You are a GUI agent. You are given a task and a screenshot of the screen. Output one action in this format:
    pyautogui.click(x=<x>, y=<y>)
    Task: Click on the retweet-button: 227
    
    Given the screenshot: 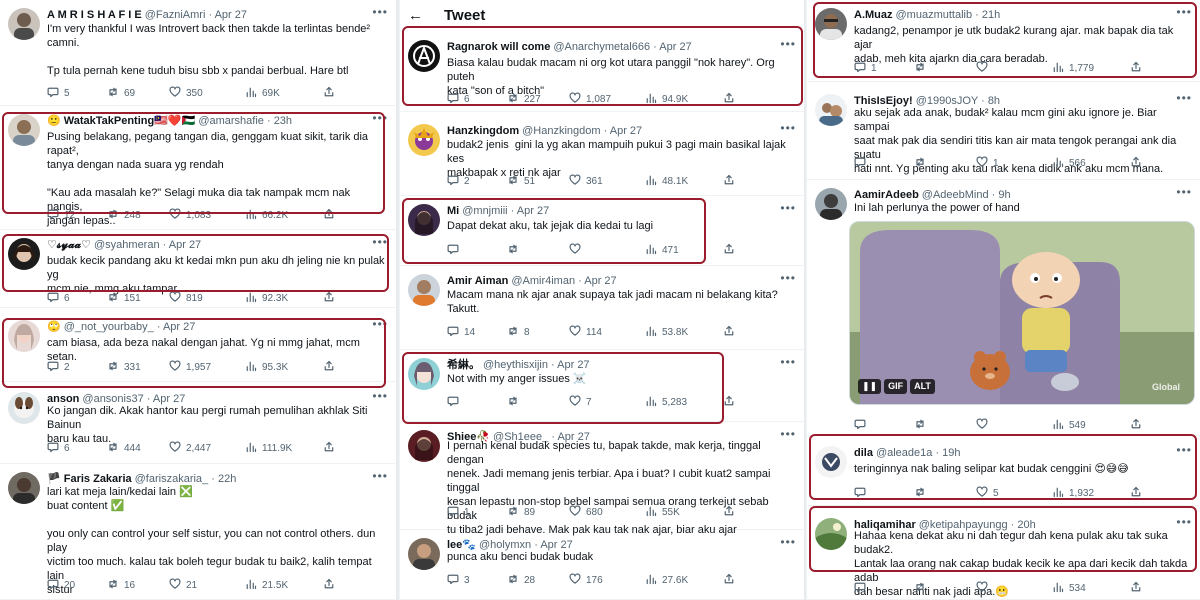 What is the action you would take?
    pyautogui.click(x=524, y=99)
    